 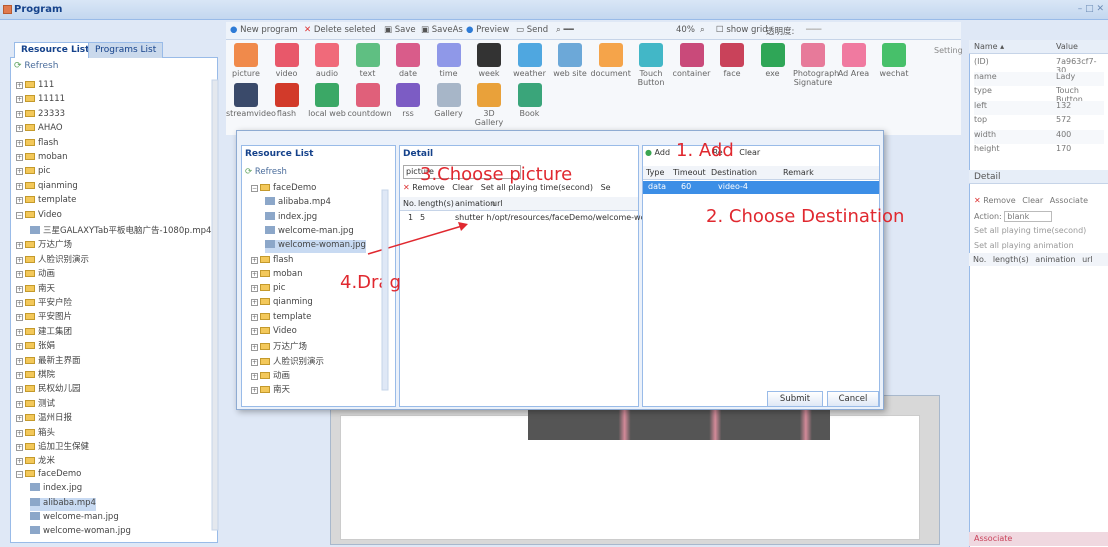 What do you see at coordinates (385, 290) in the screenshot?
I see `dialog-scrollbar-left` at bounding box center [385, 290].